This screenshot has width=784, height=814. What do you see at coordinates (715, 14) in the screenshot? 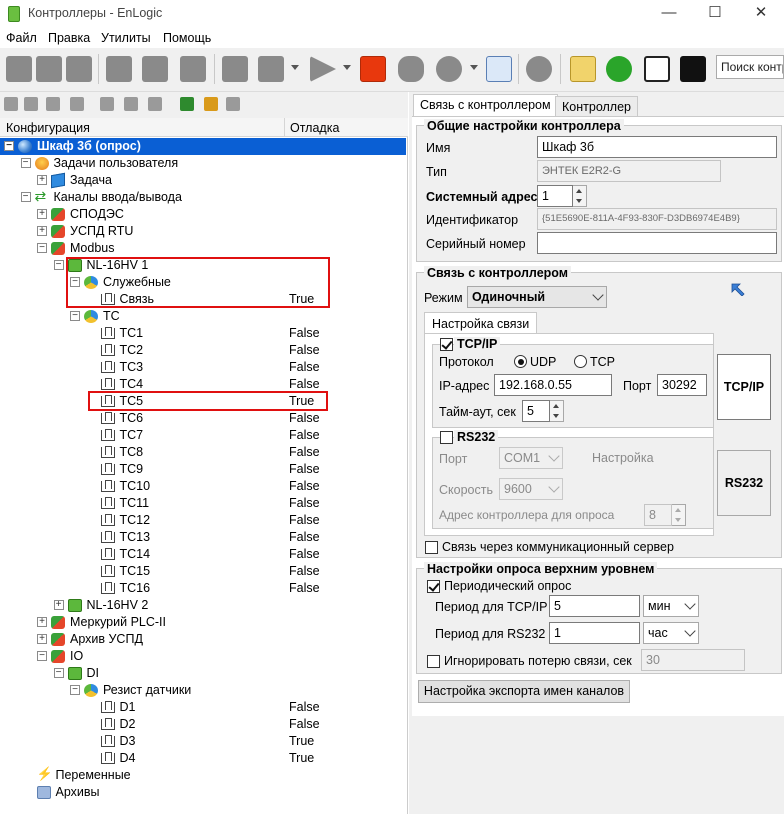
I see `maximize-button: ☐` at bounding box center [715, 14].